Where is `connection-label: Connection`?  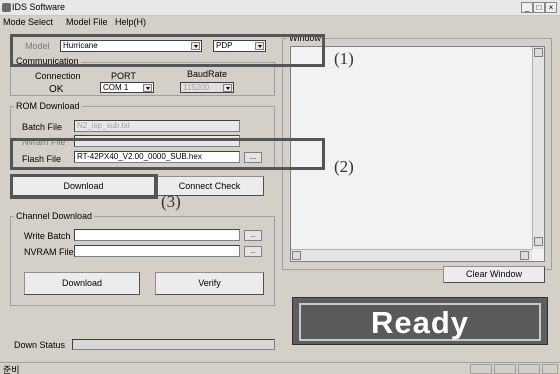
connection-label: Connection is located at coordinates (58, 76).